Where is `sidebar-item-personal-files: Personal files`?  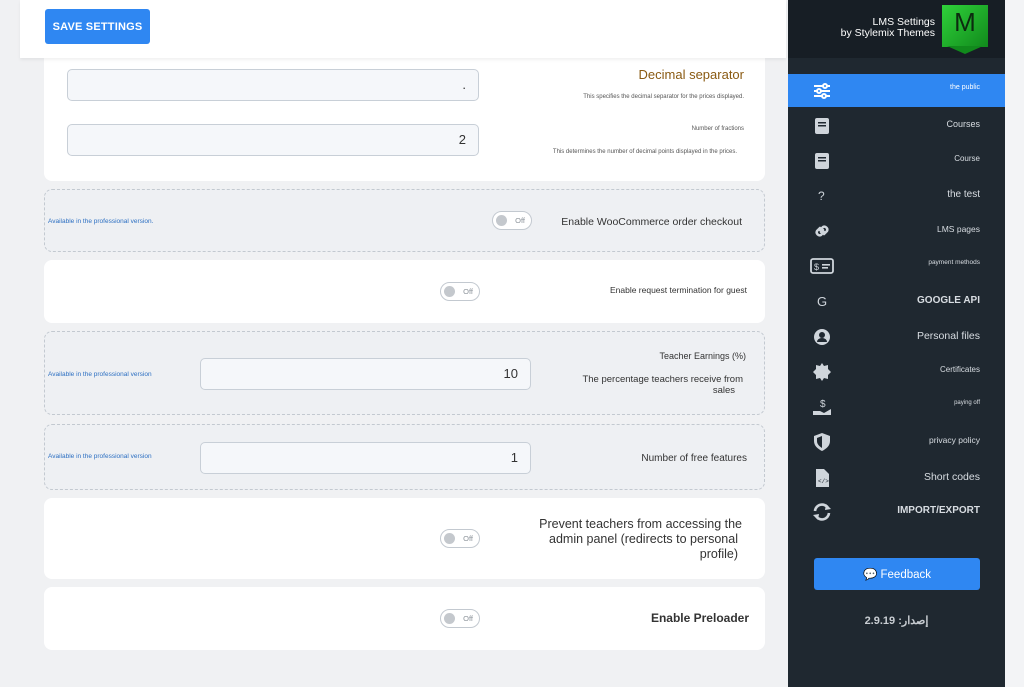 sidebar-item-personal-files: Personal files is located at coordinates (896, 336).